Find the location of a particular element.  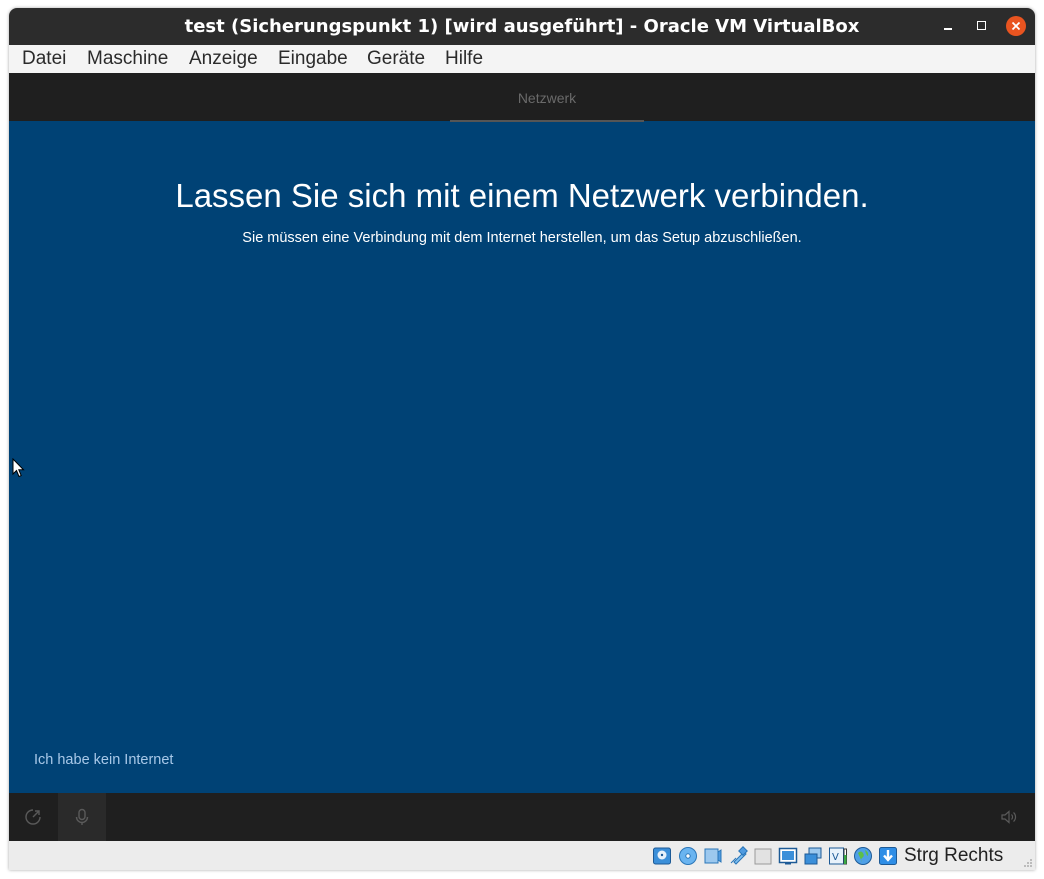

volume-icon is located at coordinates (1009, 817).